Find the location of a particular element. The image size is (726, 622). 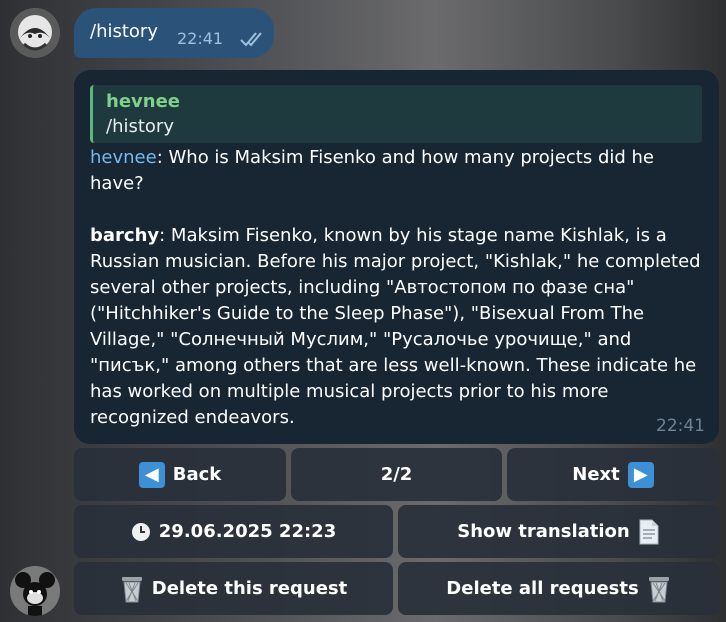

user-avatar is located at coordinates (35, 33).